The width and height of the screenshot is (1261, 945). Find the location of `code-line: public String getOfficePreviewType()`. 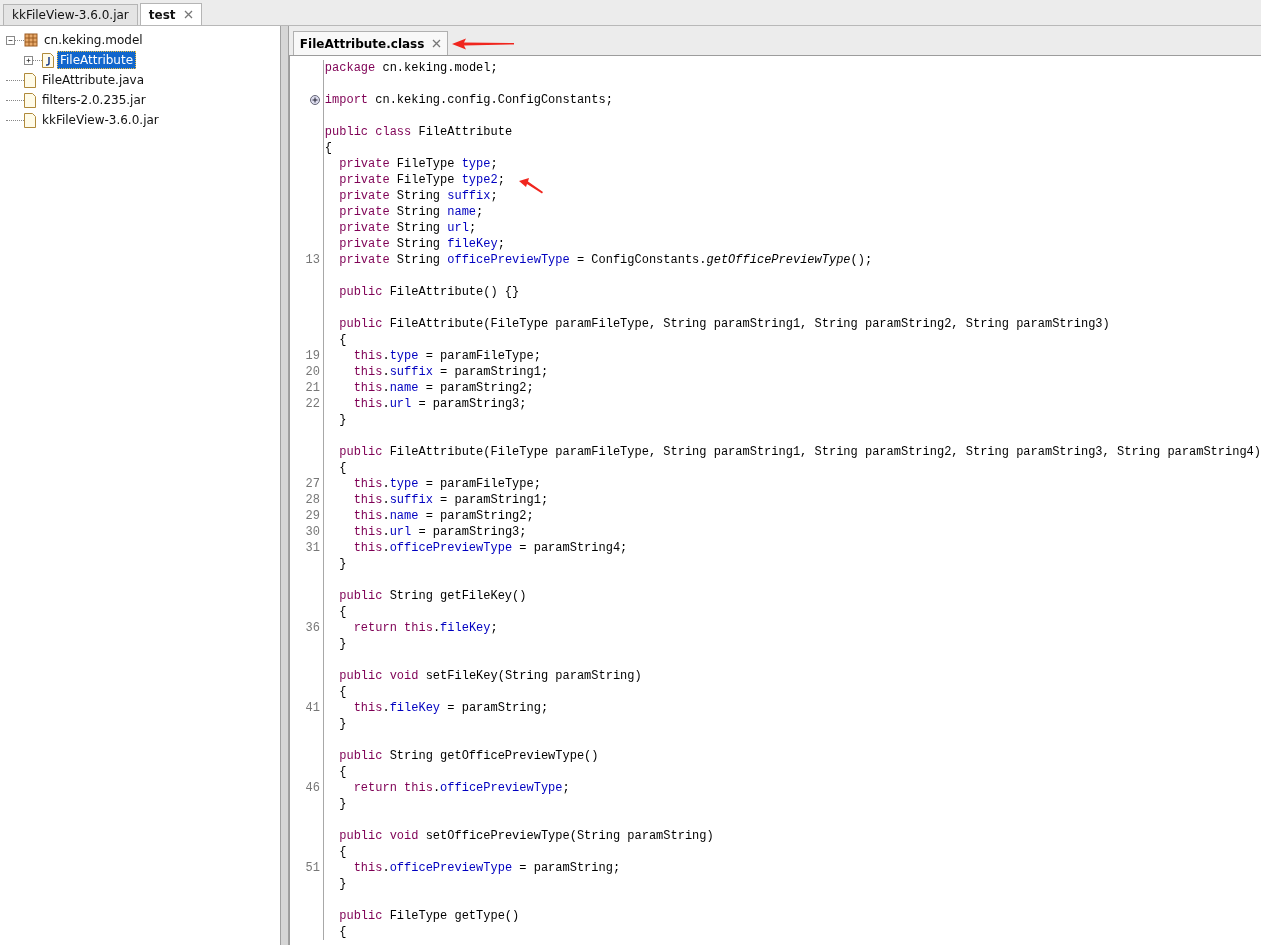

code-line: public String getOfficePreviewType() is located at coordinates (468, 756).